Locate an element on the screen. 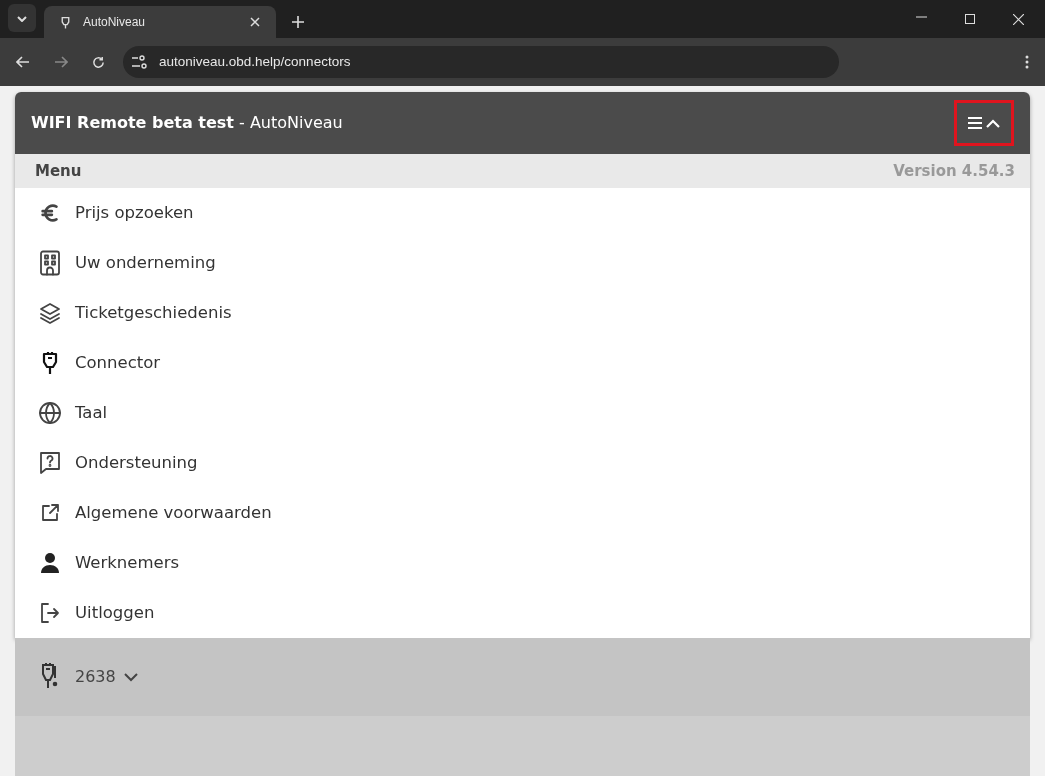 Image resolution: width=1045 pixels, height=776 pixels. more-icon is located at coordinates (1027, 62).